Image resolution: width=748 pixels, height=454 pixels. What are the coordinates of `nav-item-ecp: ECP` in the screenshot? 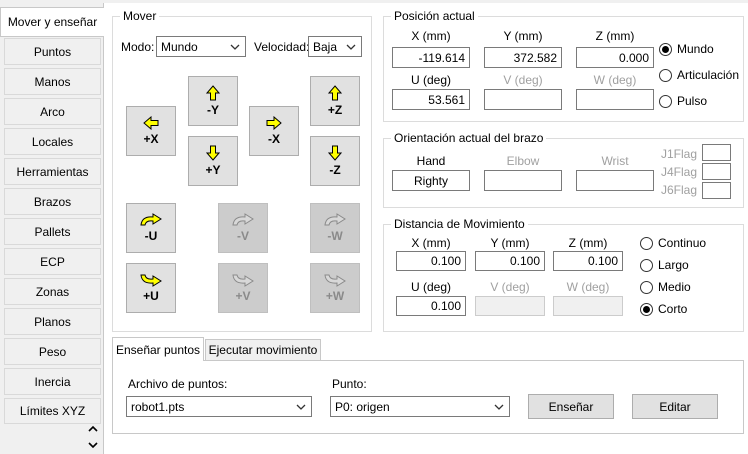 It's located at (52, 261).